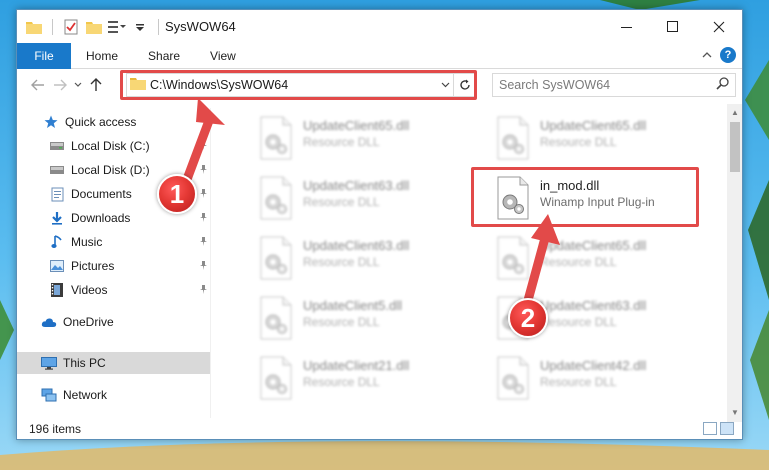 Image resolution: width=769 pixels, height=470 pixels. I want to click on nav-item-this-pc: This PC, so click(113, 363).